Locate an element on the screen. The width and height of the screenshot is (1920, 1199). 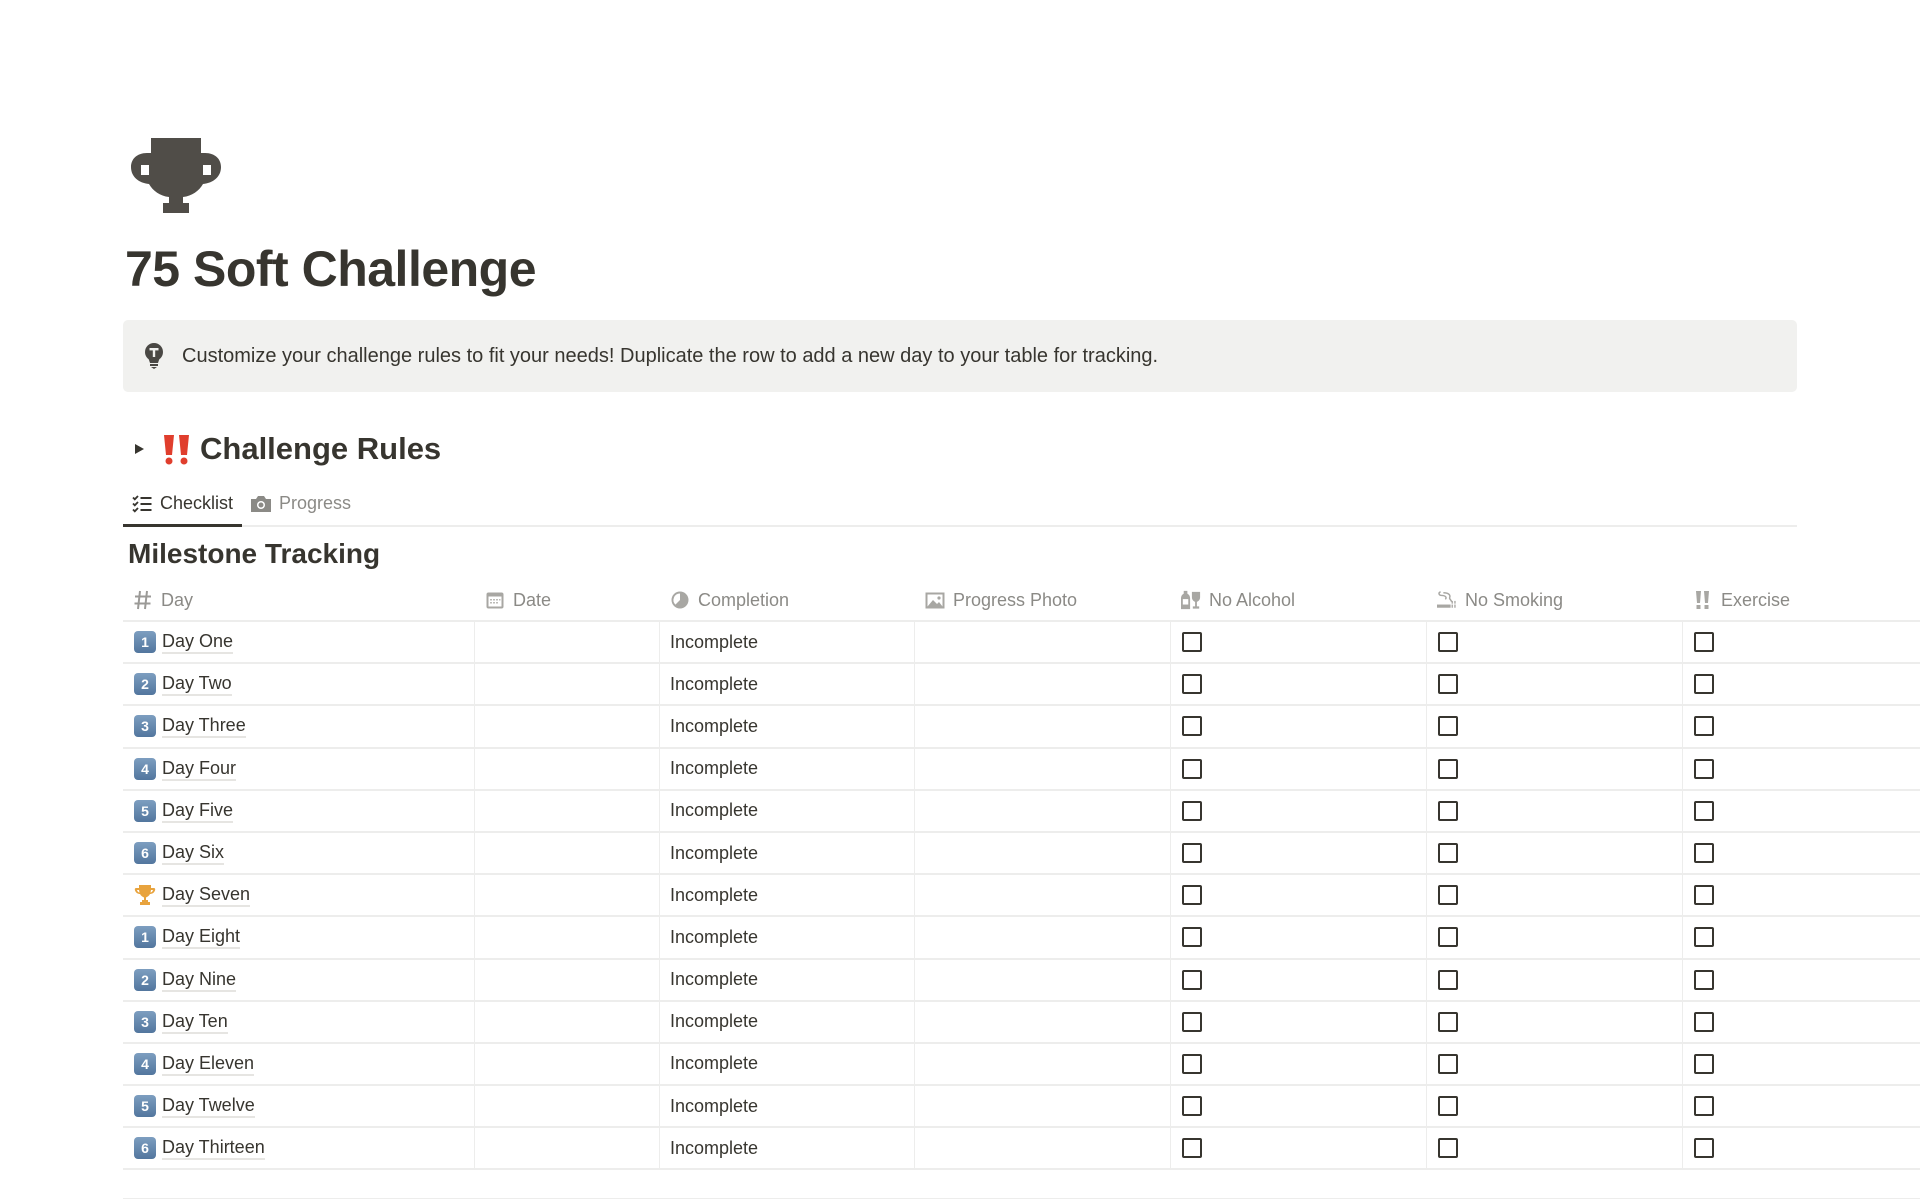
column-header-day: Day is located at coordinates (299, 600).